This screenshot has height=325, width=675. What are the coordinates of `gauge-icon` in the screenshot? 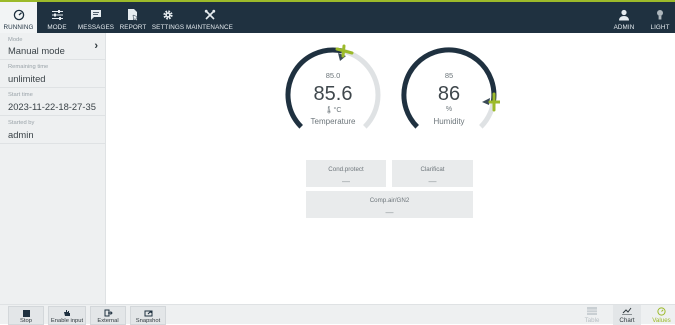 It's located at (19, 13).